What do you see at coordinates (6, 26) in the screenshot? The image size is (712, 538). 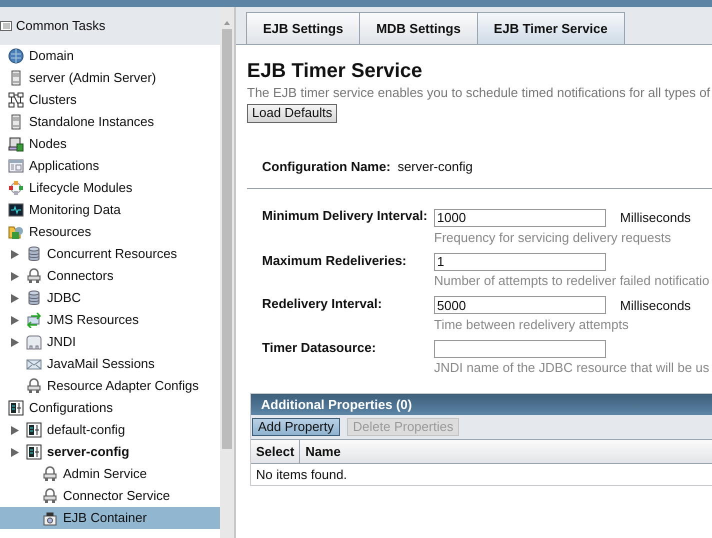 I see `table-icon` at bounding box center [6, 26].